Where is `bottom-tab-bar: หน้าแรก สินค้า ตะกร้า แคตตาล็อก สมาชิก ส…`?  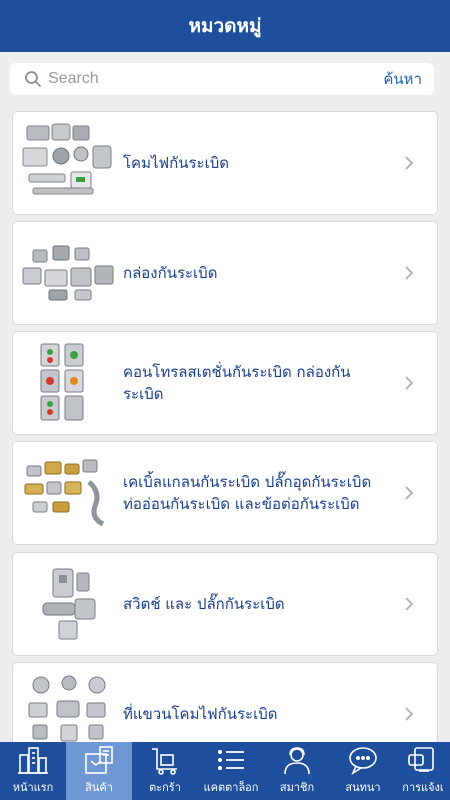
bottom-tab-bar: หน้าแรก สินค้า ตะกร้า แคตตาล็อก สมาชิก ส… is located at coordinates (225, 771).